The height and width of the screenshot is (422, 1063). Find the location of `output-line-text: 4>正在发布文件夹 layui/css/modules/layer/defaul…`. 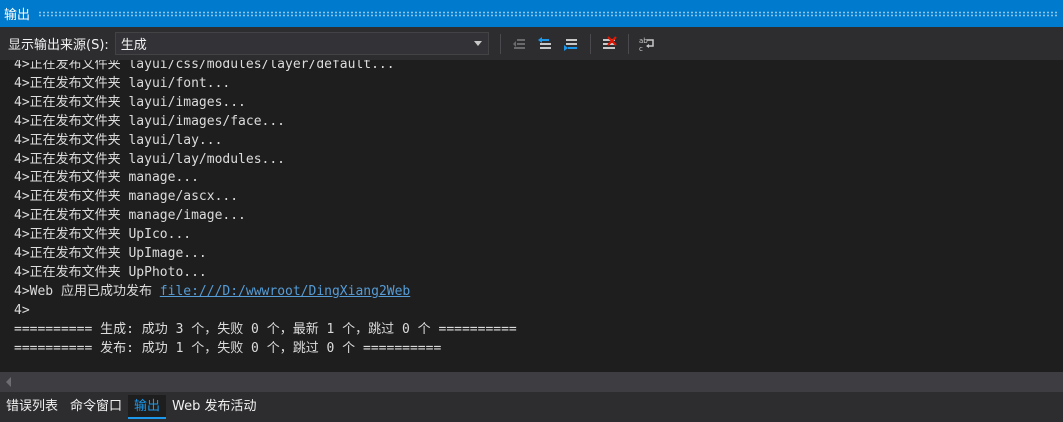

output-line-text: 4>正在发布文件夹 layui/css/modules/layer/defaul… is located at coordinates (204, 66).